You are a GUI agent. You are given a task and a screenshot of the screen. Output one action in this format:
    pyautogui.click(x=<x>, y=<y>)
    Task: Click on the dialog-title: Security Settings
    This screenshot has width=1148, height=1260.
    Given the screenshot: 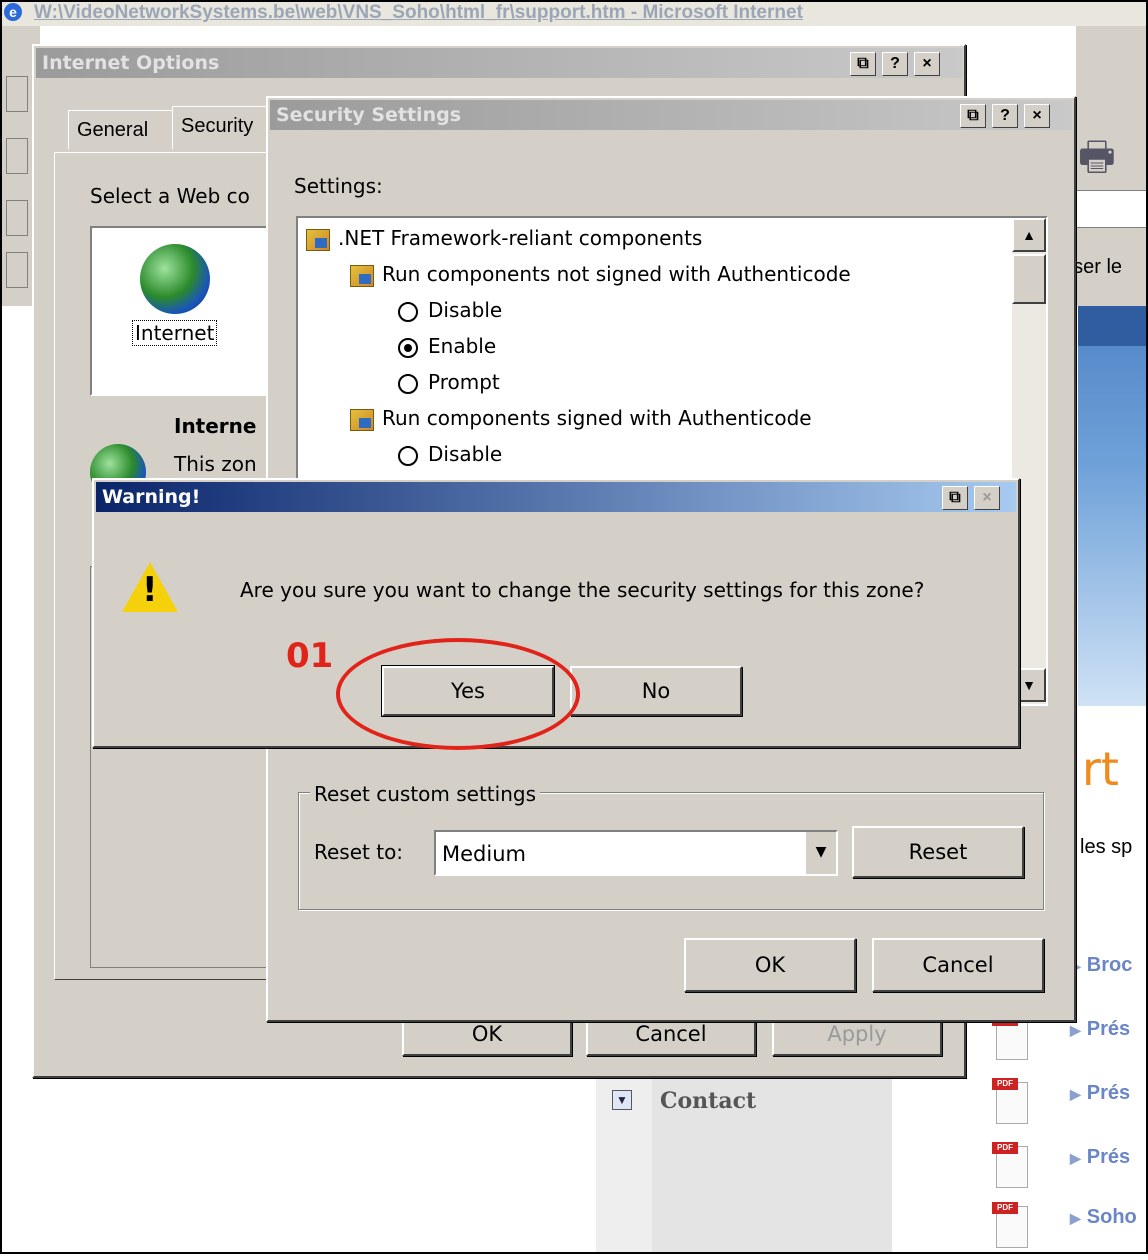 What is the action you would take?
    pyautogui.click(x=369, y=115)
    